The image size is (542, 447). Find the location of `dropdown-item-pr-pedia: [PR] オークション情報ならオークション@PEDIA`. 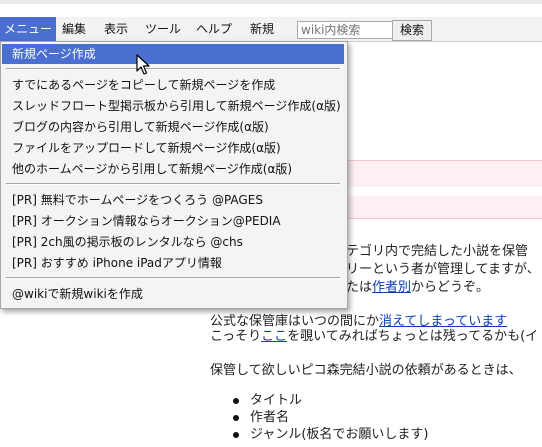

dropdown-item-pr-pedia: [PR] オークション情報ならオークション@PEDIA is located at coordinates (173, 221).